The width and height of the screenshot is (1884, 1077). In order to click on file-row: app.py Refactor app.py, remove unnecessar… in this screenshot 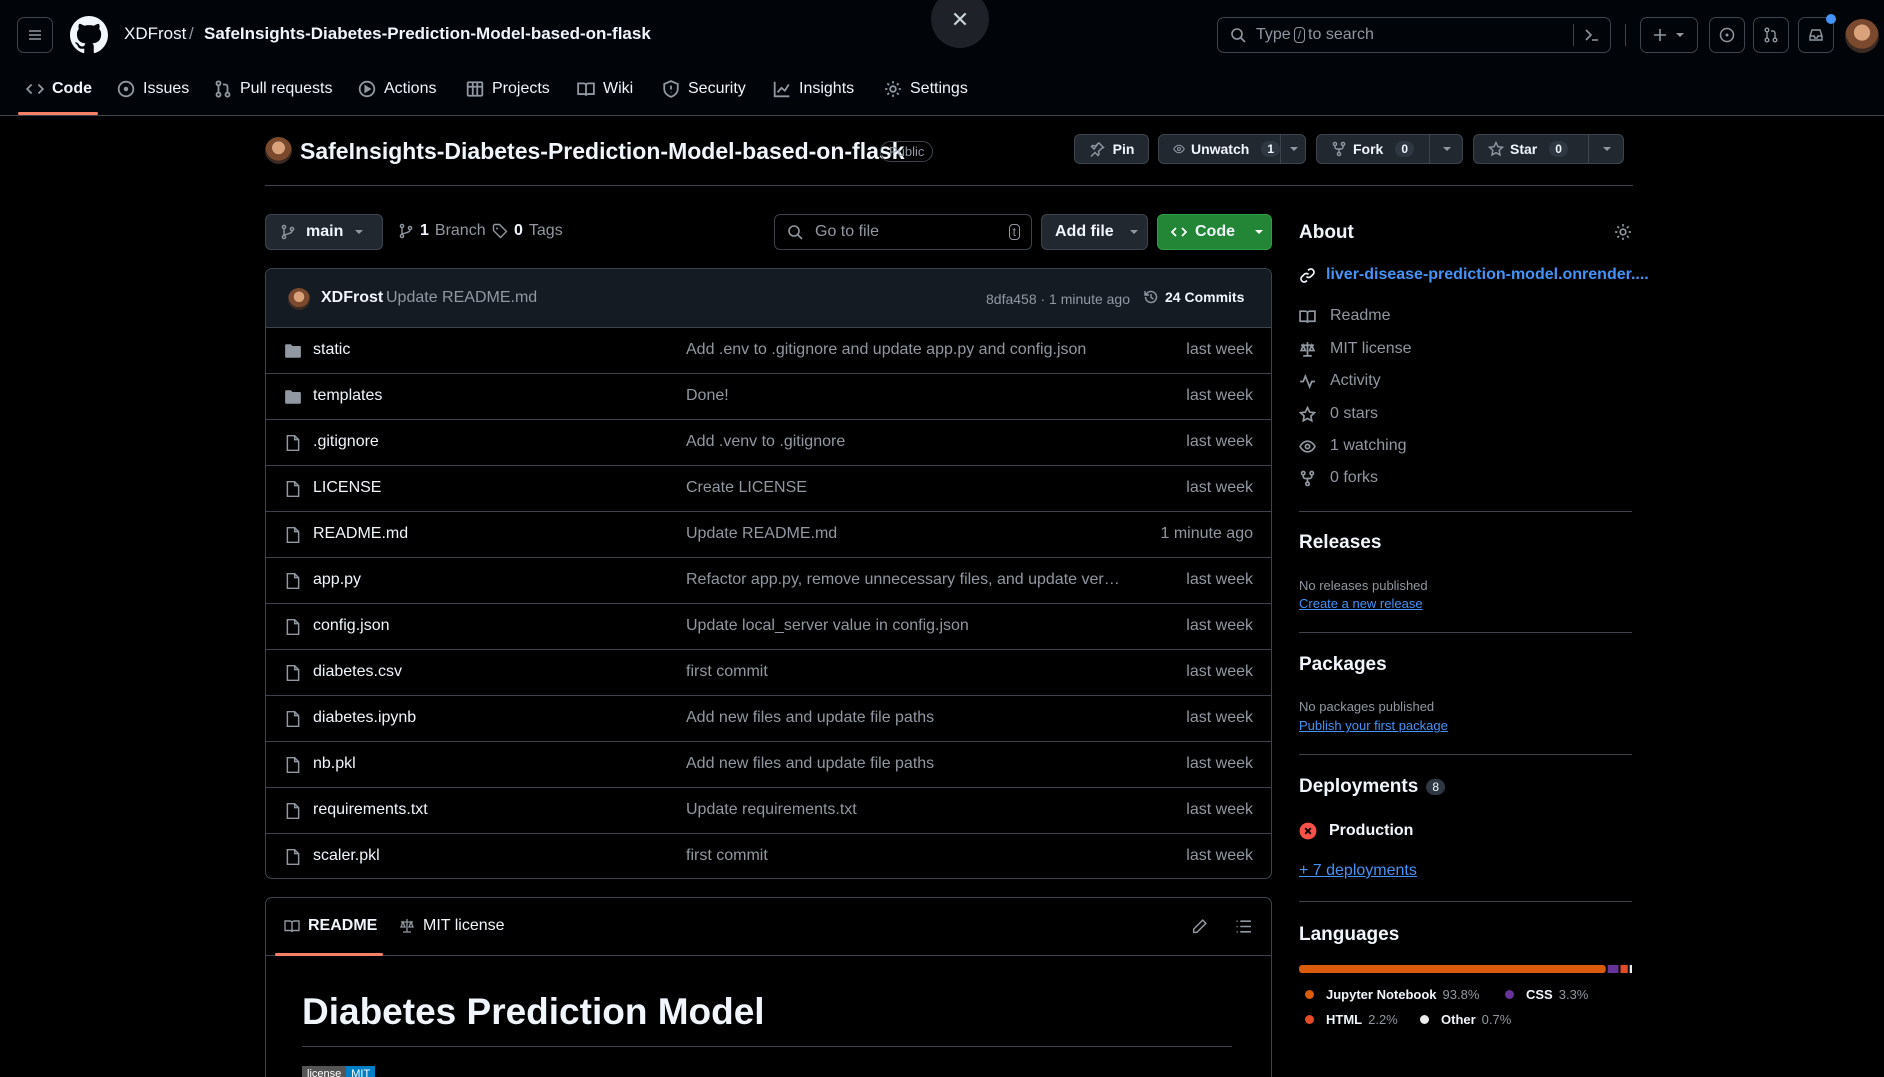, I will do `click(768, 581)`.